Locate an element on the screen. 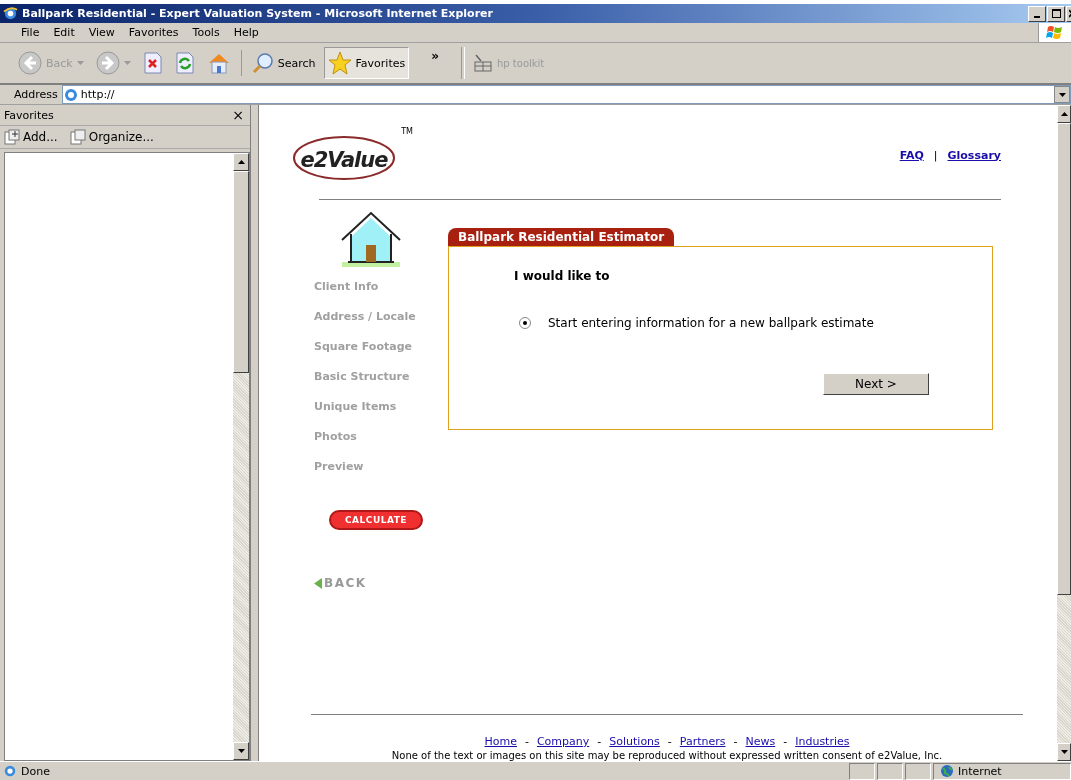 This screenshot has width=1071, height=780. menu-item: Favorites is located at coordinates (153, 32).